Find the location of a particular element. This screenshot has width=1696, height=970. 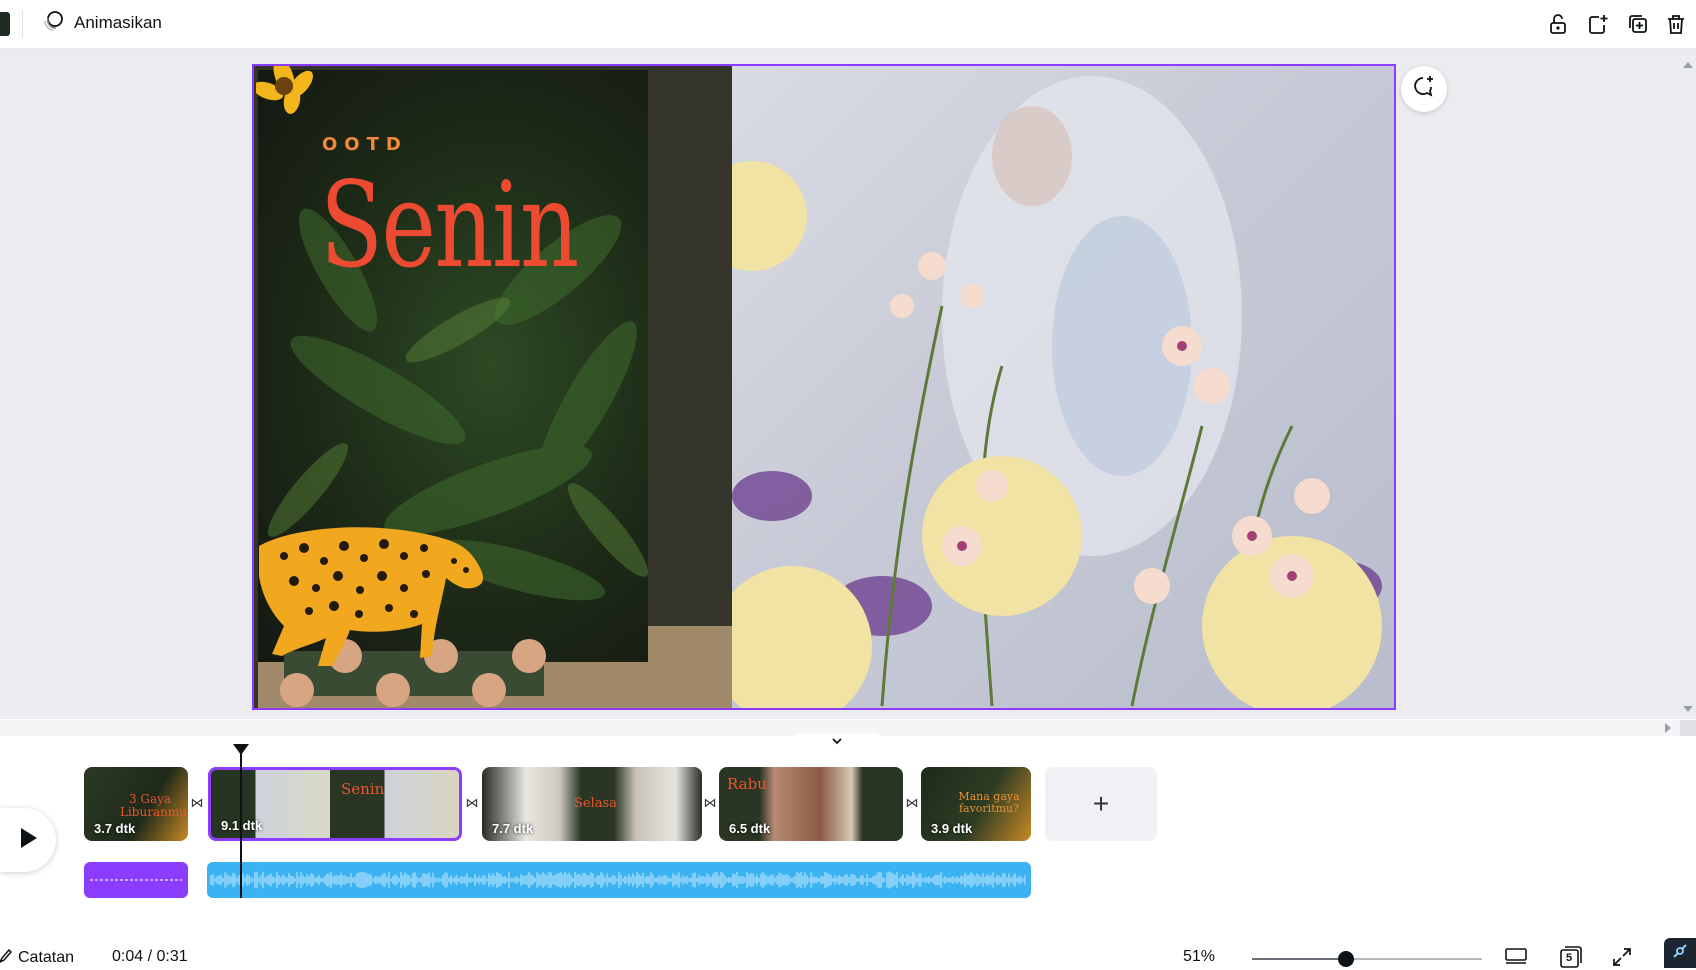

color-swatch is located at coordinates (5, 24).